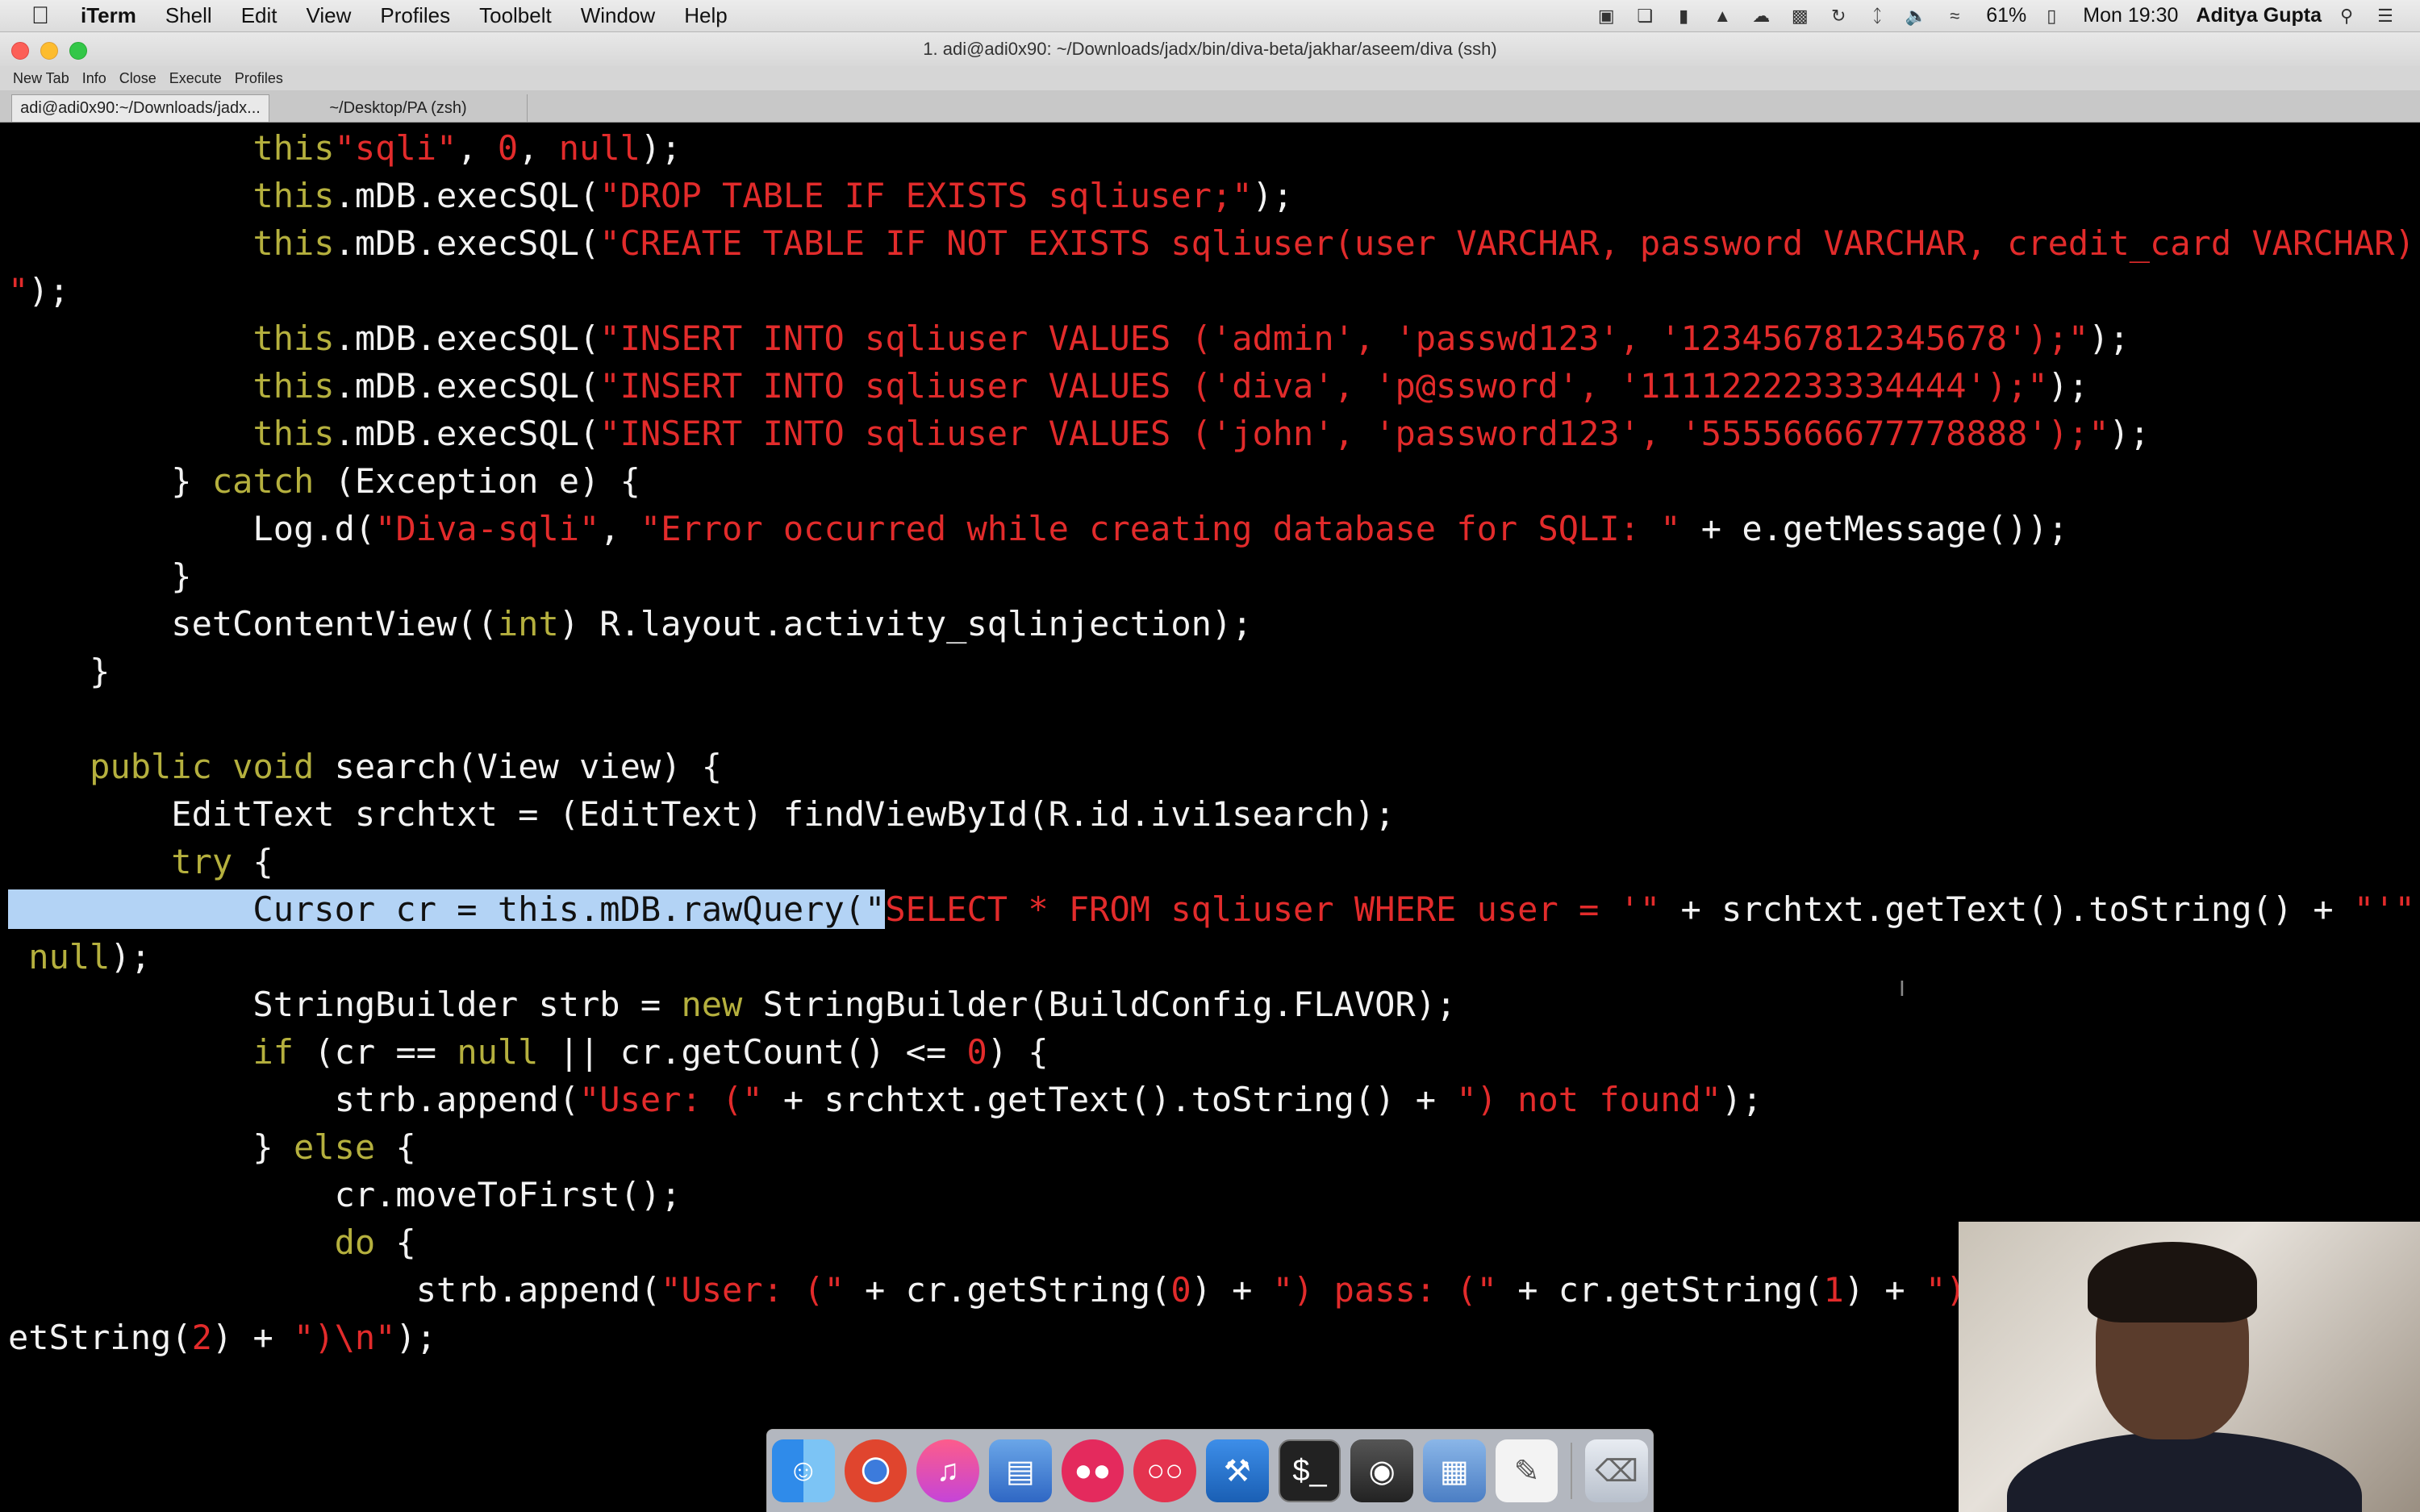  I want to click on clock: Mon 19:30, so click(2131, 15).